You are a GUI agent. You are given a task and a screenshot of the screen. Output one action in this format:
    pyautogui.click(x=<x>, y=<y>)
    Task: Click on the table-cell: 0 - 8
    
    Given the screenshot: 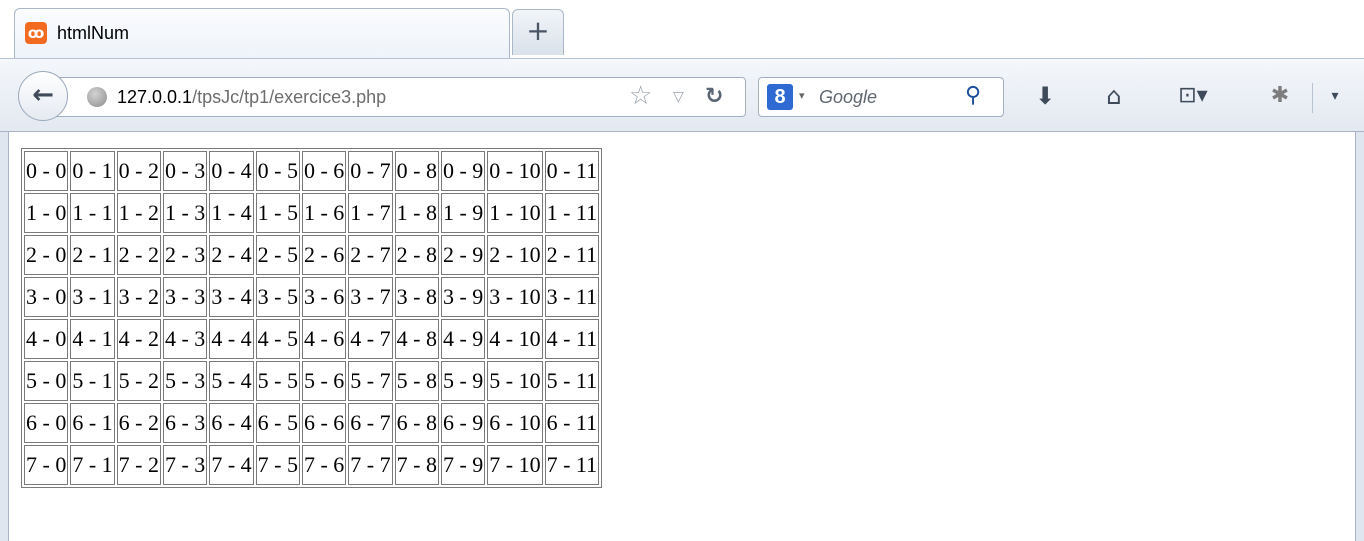 What is the action you would take?
    pyautogui.click(x=416, y=171)
    